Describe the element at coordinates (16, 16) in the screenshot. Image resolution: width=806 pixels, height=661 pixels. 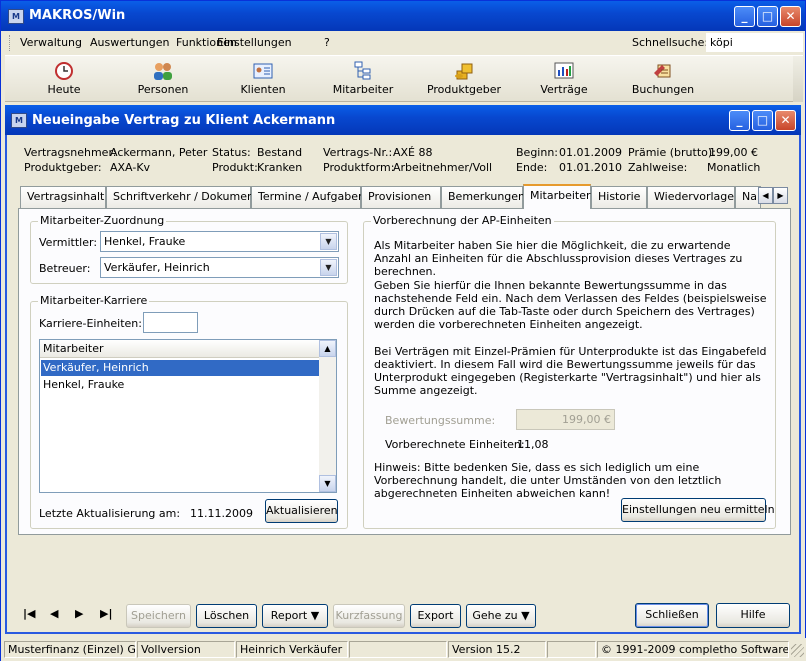
I see `app-icon: M` at that location.